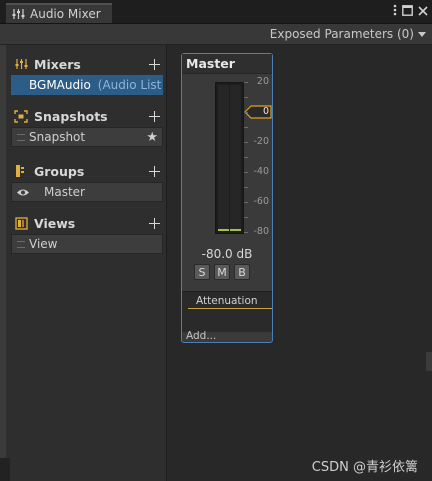 The height and width of the screenshot is (481, 432). What do you see at coordinates (364, 467) in the screenshot?
I see `watermark: CSDN @青衫依篱` at bounding box center [364, 467].